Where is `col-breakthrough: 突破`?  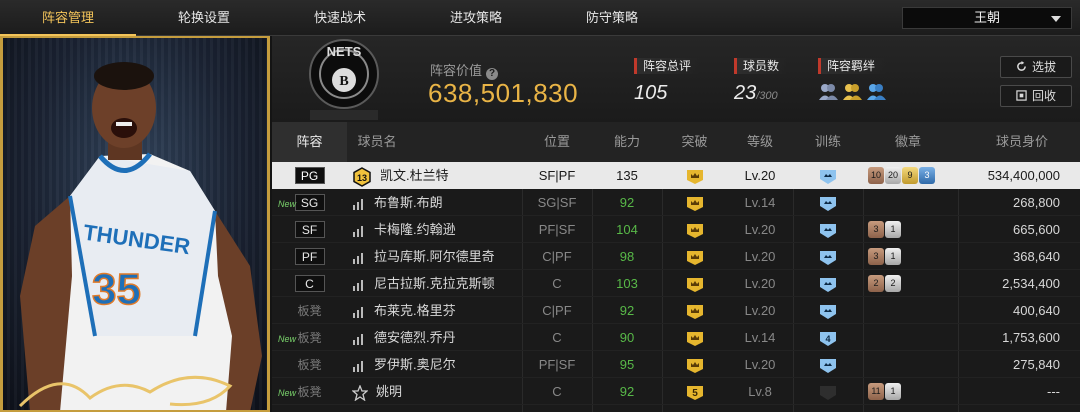 col-breakthrough: 突破 is located at coordinates (694, 142).